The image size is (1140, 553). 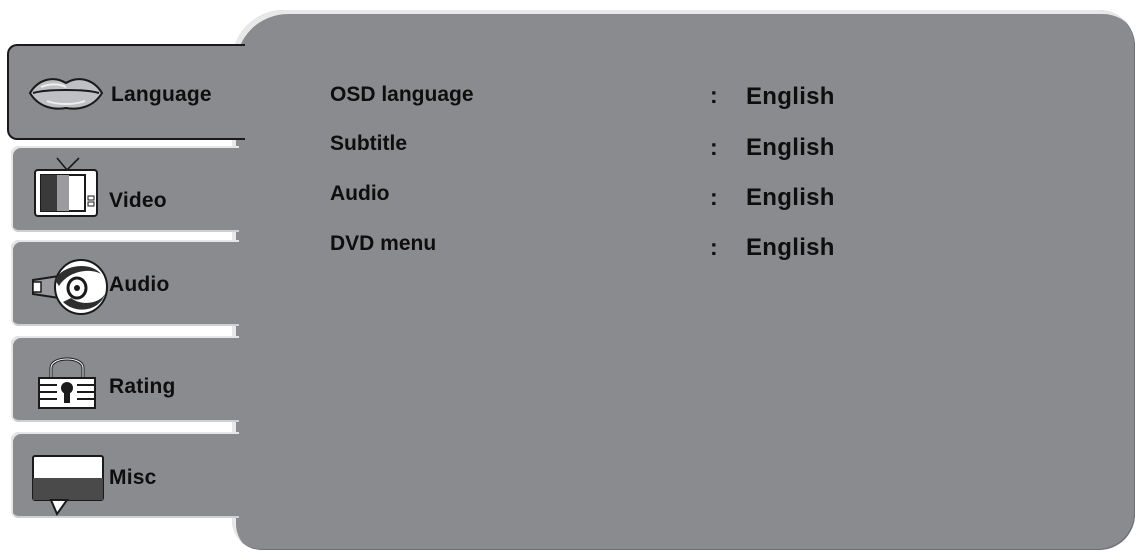 What do you see at coordinates (66, 95) in the screenshot?
I see `lips-icon` at bounding box center [66, 95].